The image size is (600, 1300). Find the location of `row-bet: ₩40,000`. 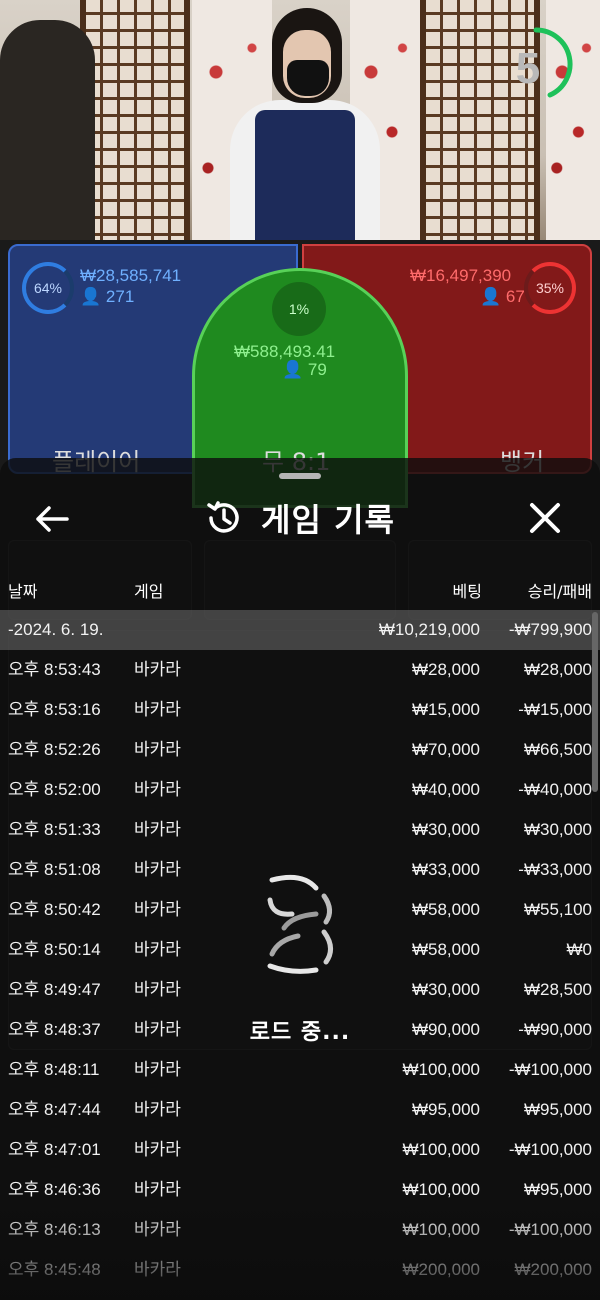

row-bet: ₩40,000 is located at coordinates (445, 789).